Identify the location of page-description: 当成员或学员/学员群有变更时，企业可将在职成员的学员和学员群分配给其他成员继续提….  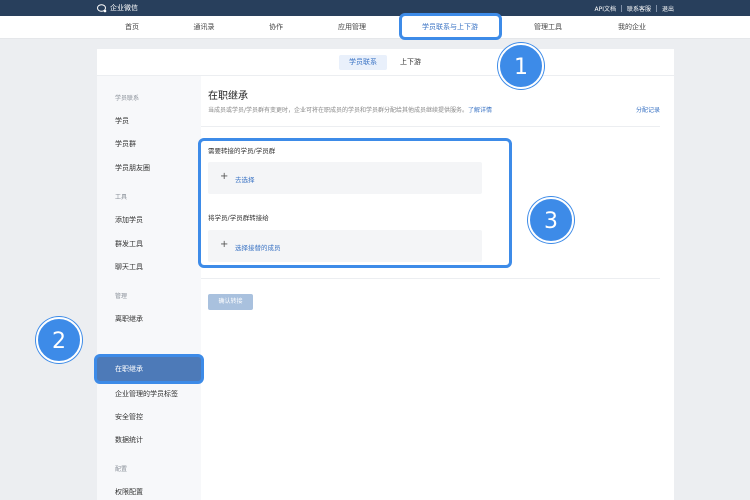
(350, 109).